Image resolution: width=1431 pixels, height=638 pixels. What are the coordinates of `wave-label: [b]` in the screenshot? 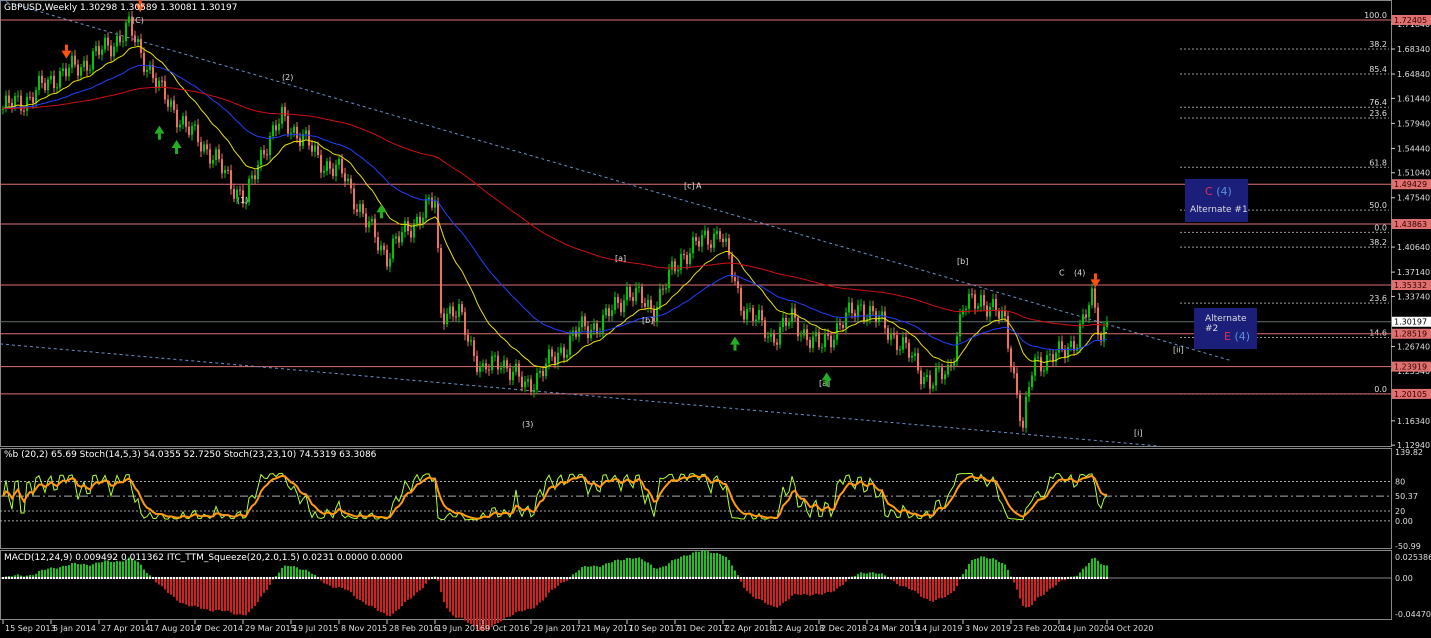 It's located at (647, 320).